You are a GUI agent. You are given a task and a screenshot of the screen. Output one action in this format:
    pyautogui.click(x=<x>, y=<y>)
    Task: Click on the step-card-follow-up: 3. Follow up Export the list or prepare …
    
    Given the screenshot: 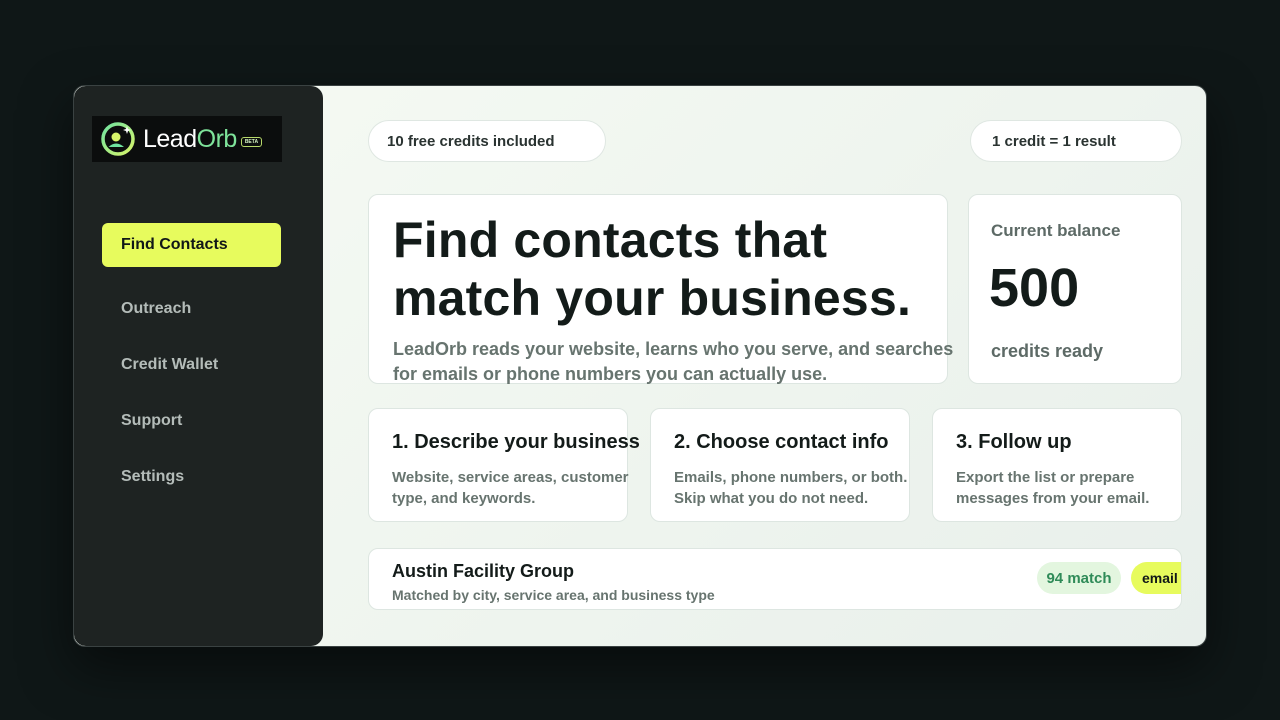 What is the action you would take?
    pyautogui.click(x=1057, y=465)
    